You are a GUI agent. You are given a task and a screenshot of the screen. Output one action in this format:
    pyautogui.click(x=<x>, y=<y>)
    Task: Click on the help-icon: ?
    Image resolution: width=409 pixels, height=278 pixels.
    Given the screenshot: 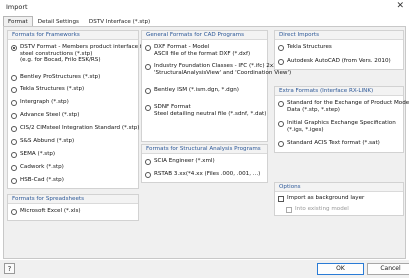 What is the action you would take?
    pyautogui.click(x=9, y=268)
    